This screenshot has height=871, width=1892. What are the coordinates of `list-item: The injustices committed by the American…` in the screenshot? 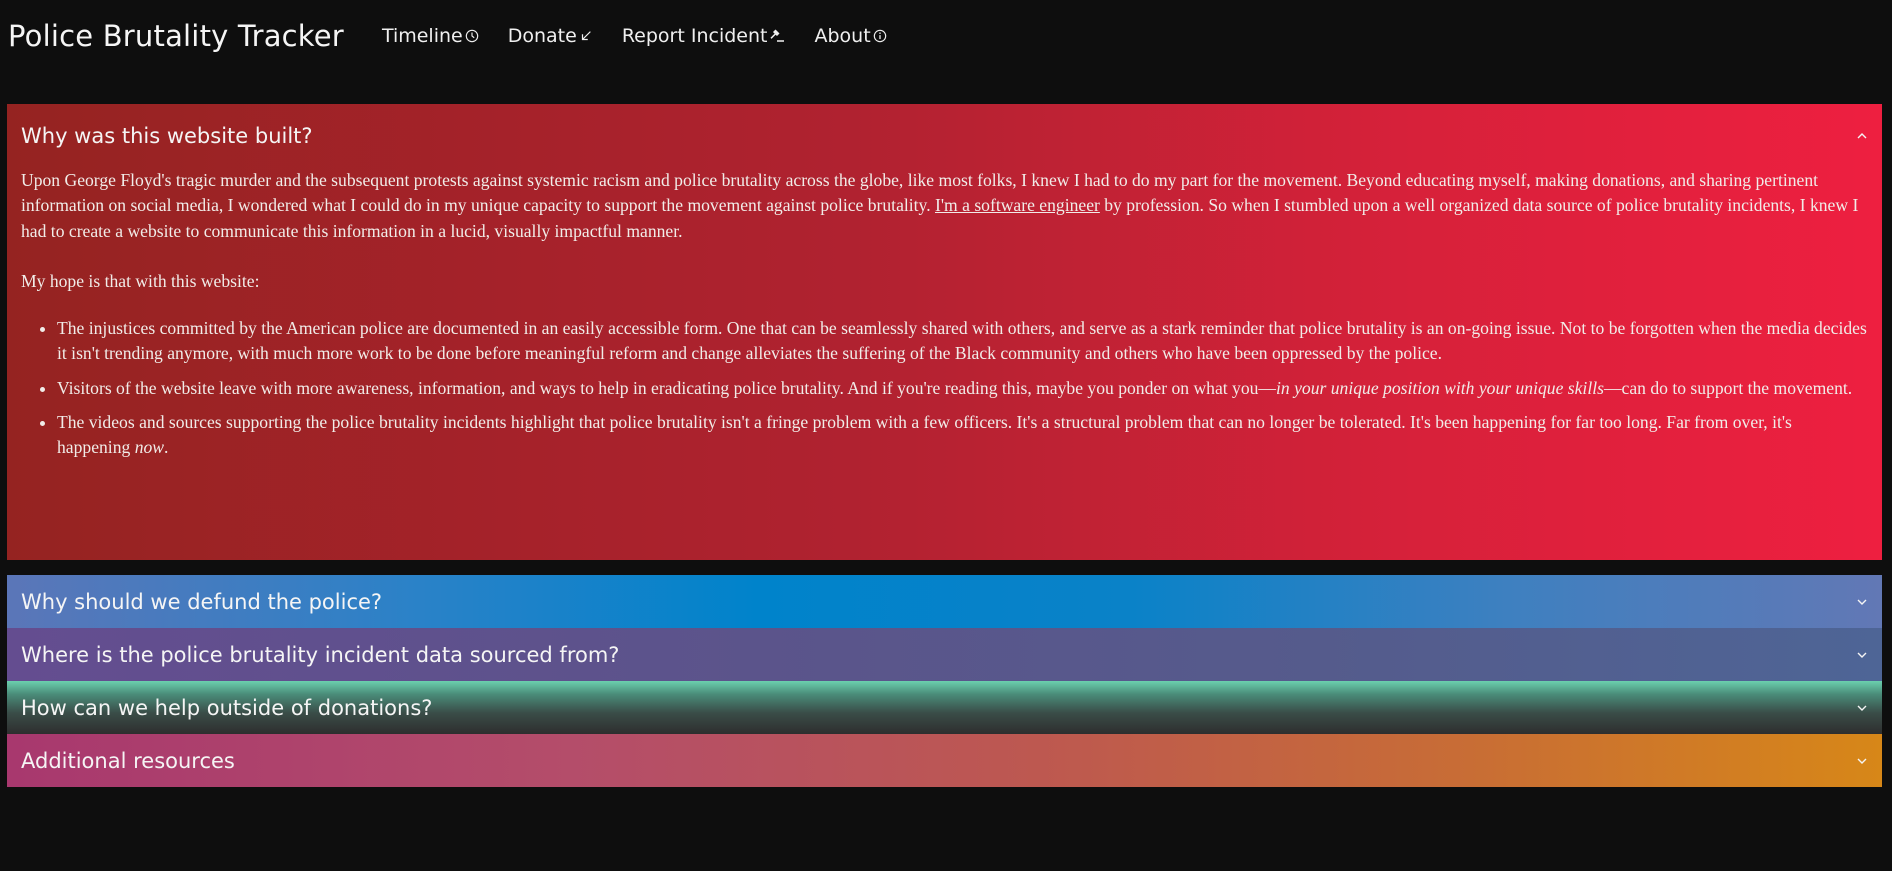 It's located at (962, 341).